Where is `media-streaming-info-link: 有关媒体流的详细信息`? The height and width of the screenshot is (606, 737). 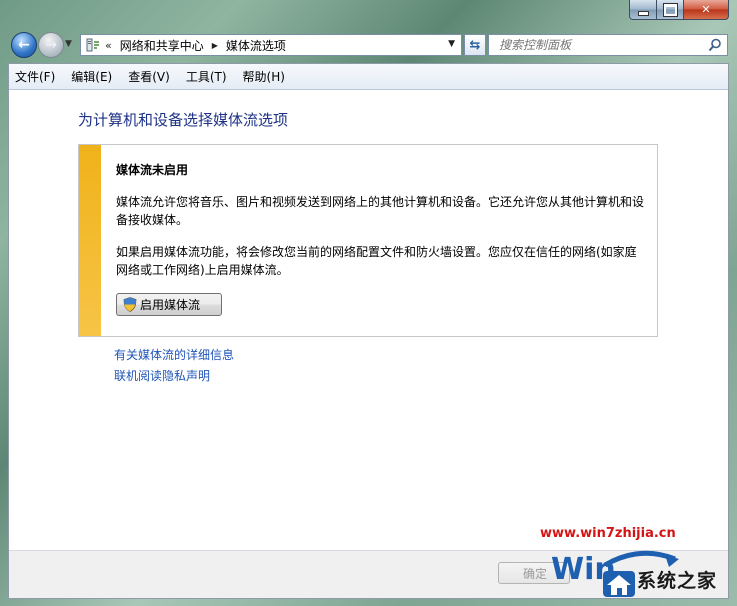
media-streaming-info-link: 有关媒体流的详细信息 is located at coordinates (174, 354).